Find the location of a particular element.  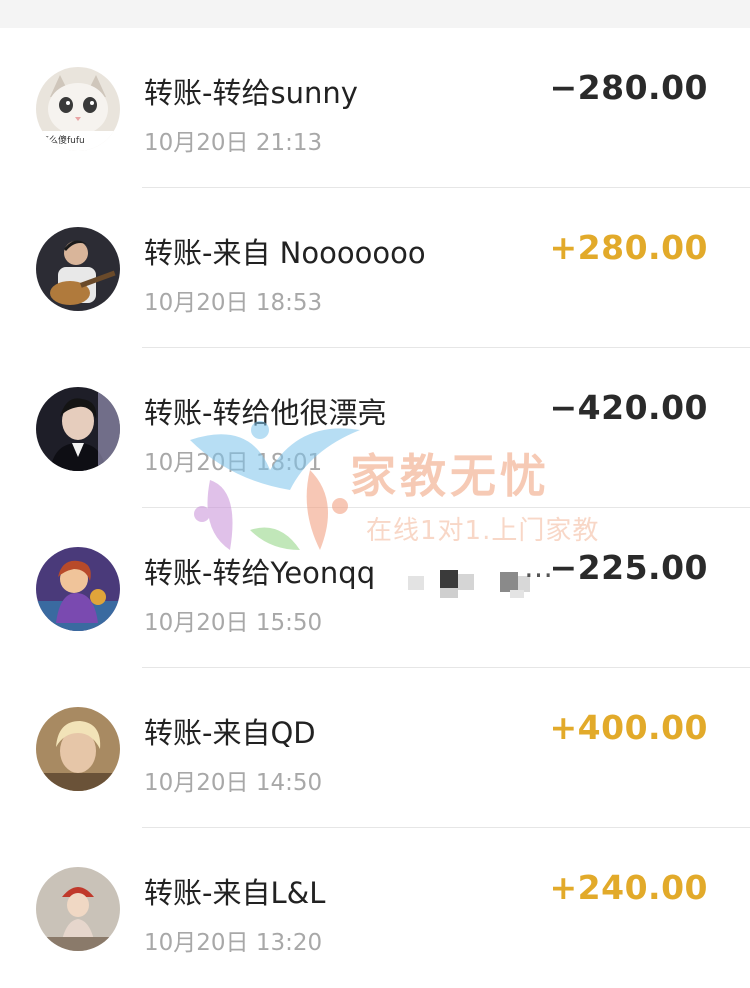

transaction-time: 10月20日 13:20 is located at coordinates (233, 943).